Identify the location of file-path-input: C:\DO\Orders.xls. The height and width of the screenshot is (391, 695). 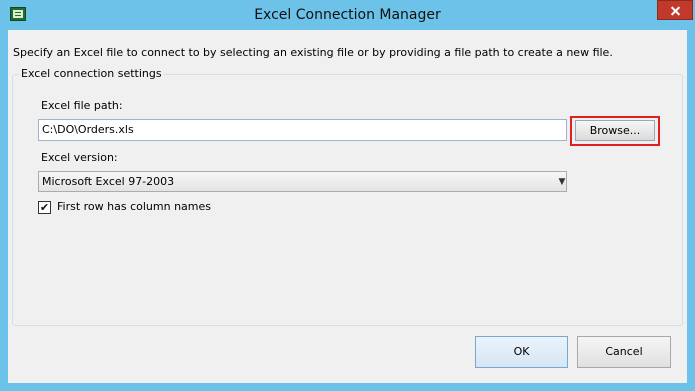
(302, 130).